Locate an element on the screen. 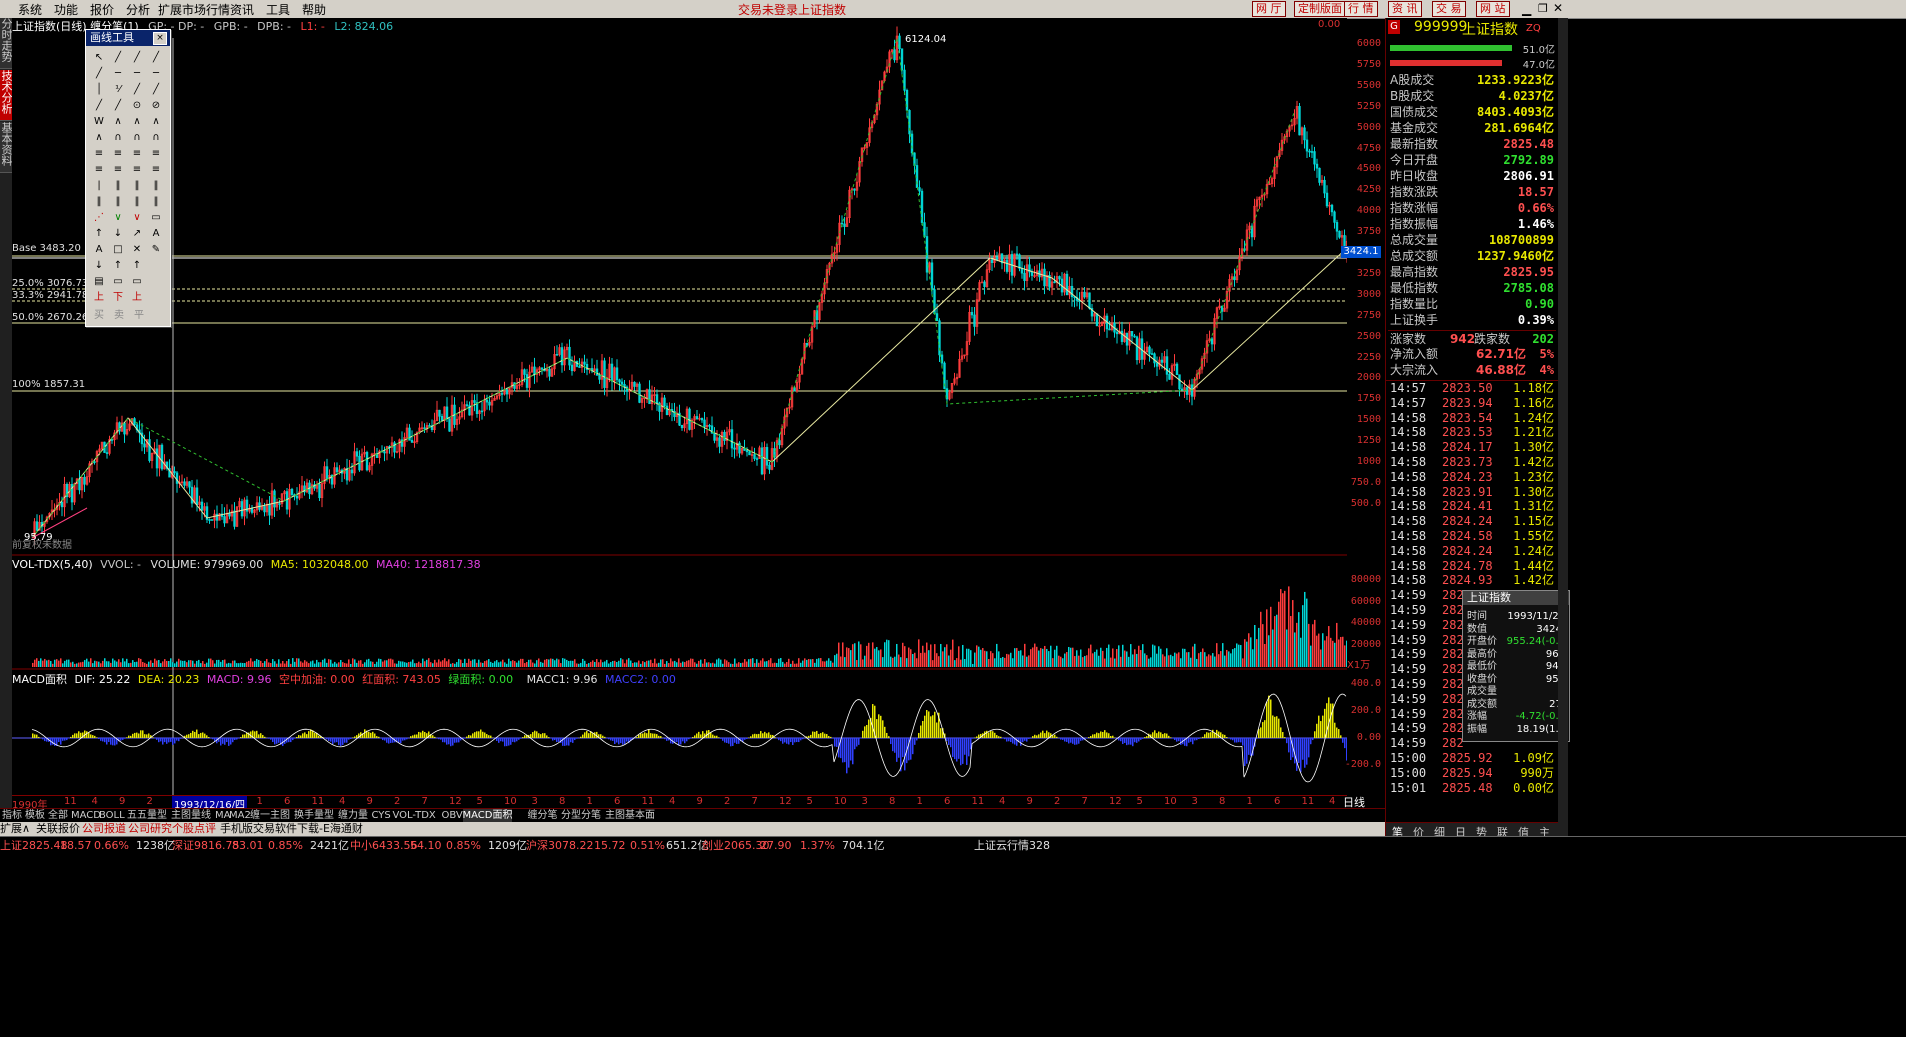  indicator-tab: 全部 is located at coordinates (58, 815).